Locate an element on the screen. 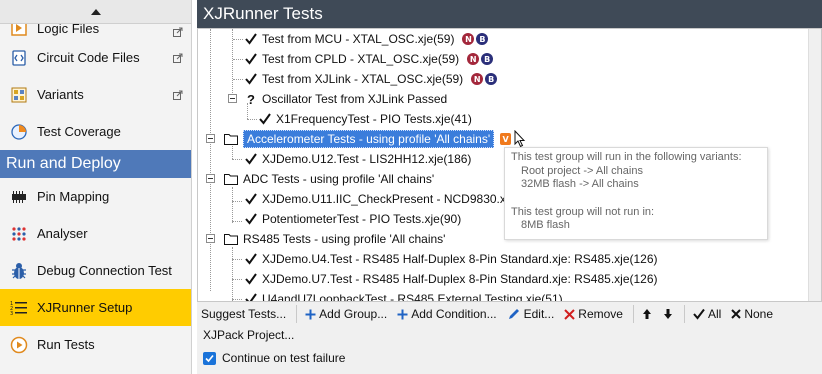 The image size is (822, 374). sidebar-item-run-tests: Run Tests is located at coordinates (95, 344).